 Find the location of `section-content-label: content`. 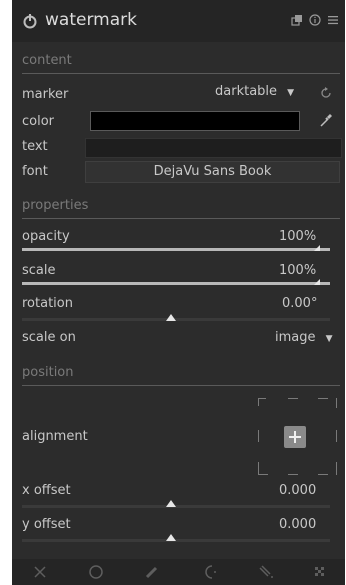

section-content-label: content is located at coordinates (47, 60).